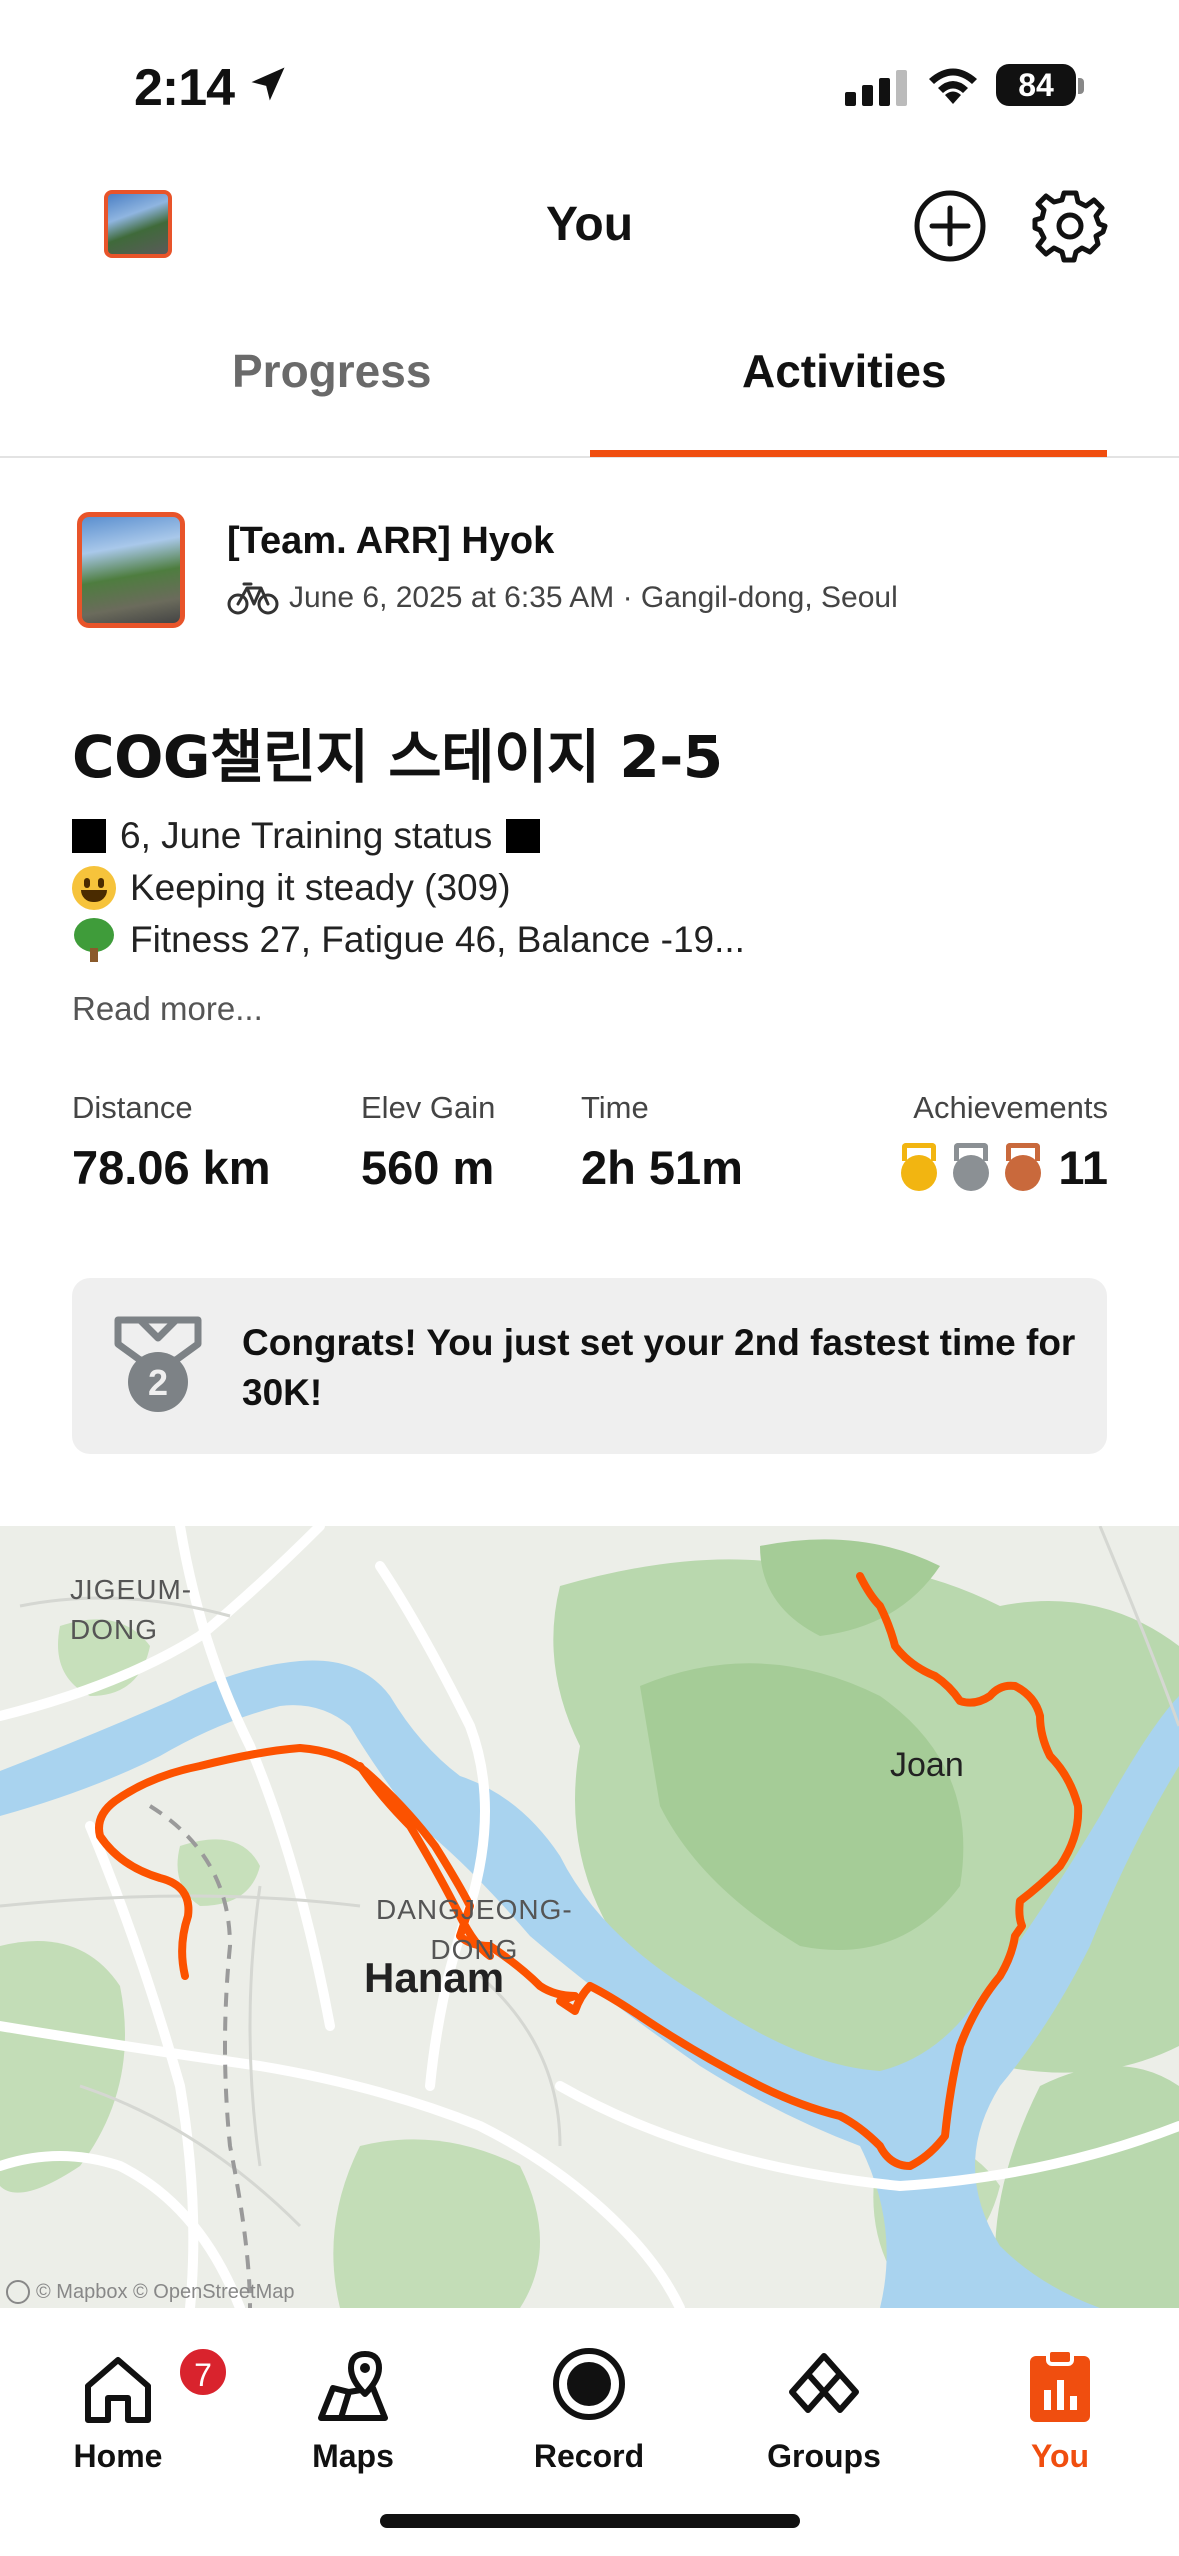 Image resolution: width=1179 pixels, height=2556 pixels. What do you see at coordinates (1010, 1107) in the screenshot?
I see `stat-label: Achievements` at bounding box center [1010, 1107].